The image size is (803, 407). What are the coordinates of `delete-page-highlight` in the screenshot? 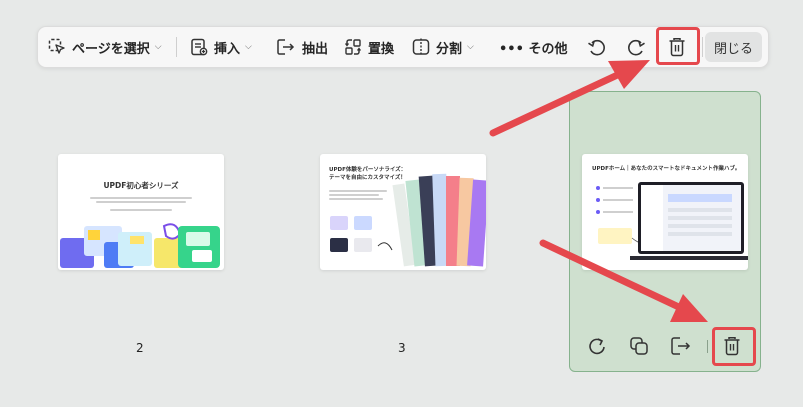 It's located at (734, 346).